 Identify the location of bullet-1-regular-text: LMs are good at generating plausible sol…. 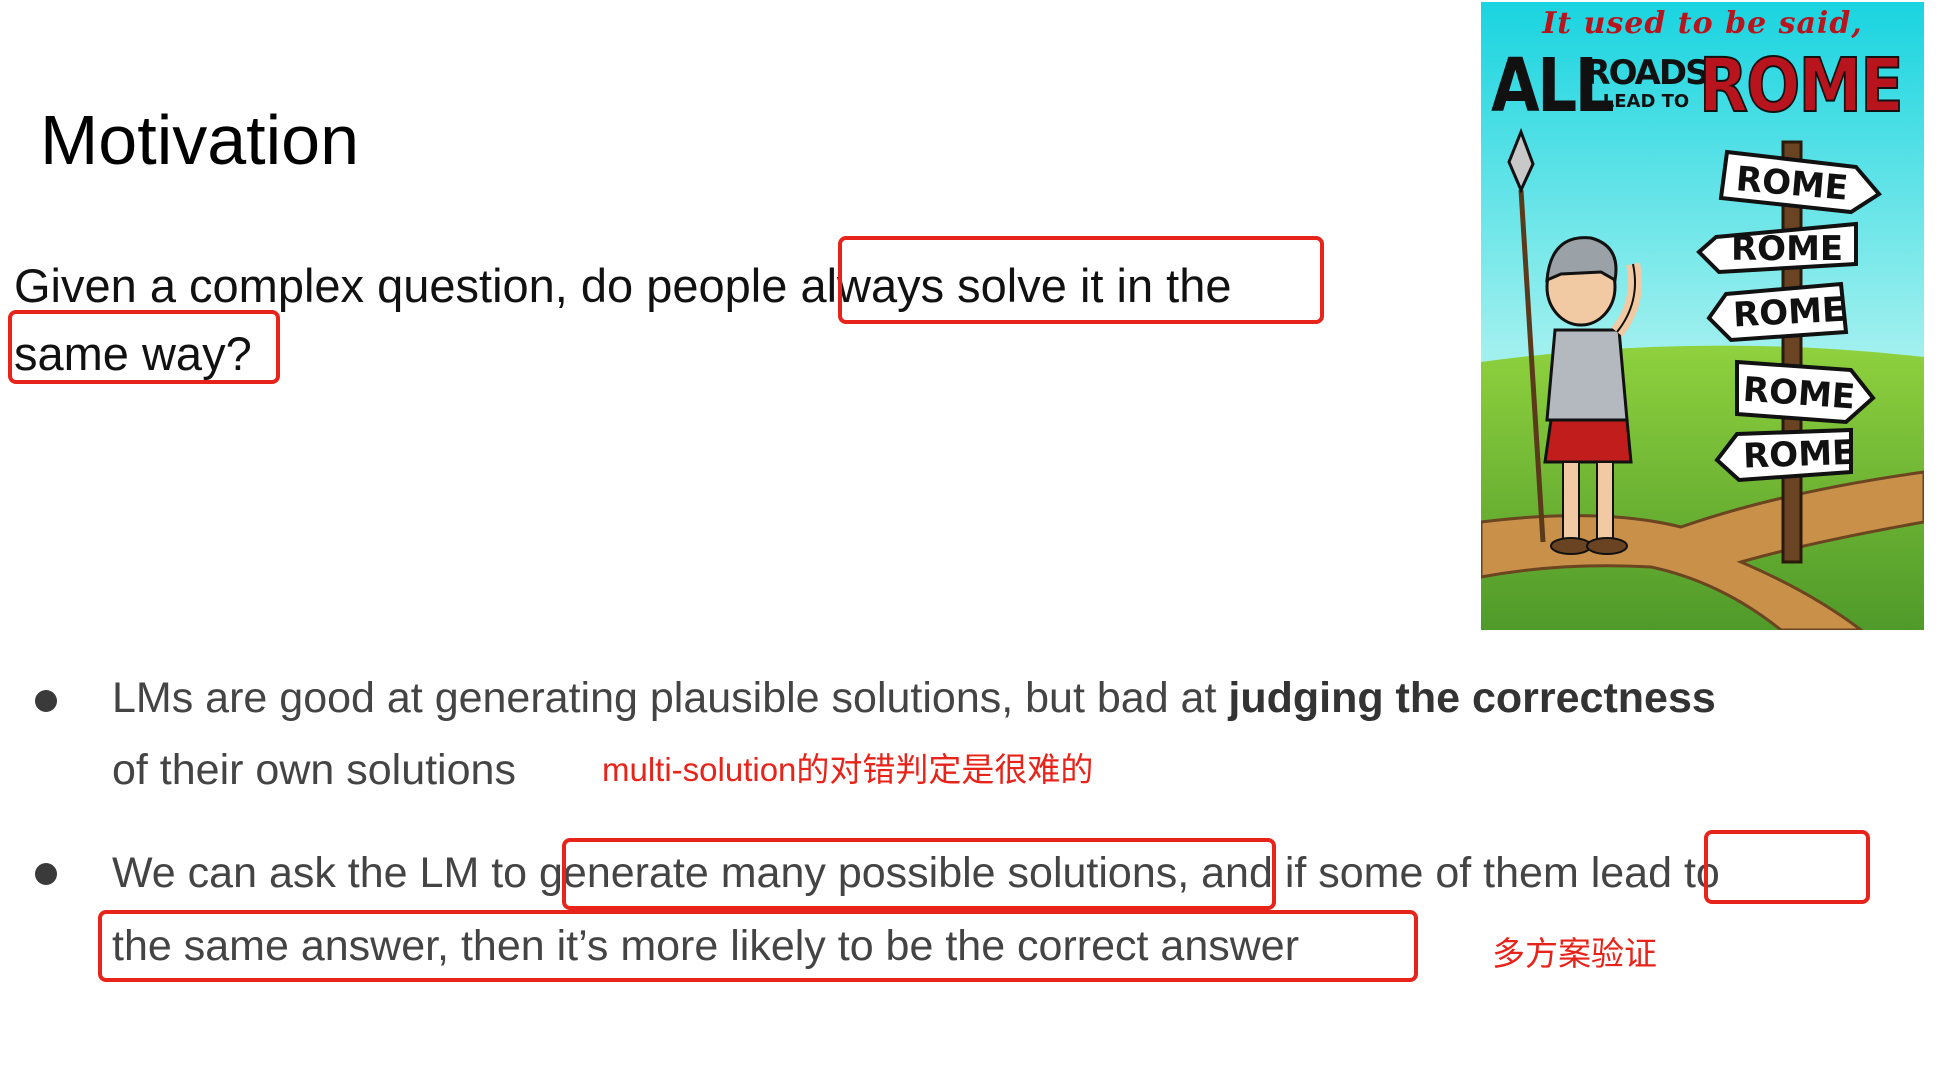
(670, 698).